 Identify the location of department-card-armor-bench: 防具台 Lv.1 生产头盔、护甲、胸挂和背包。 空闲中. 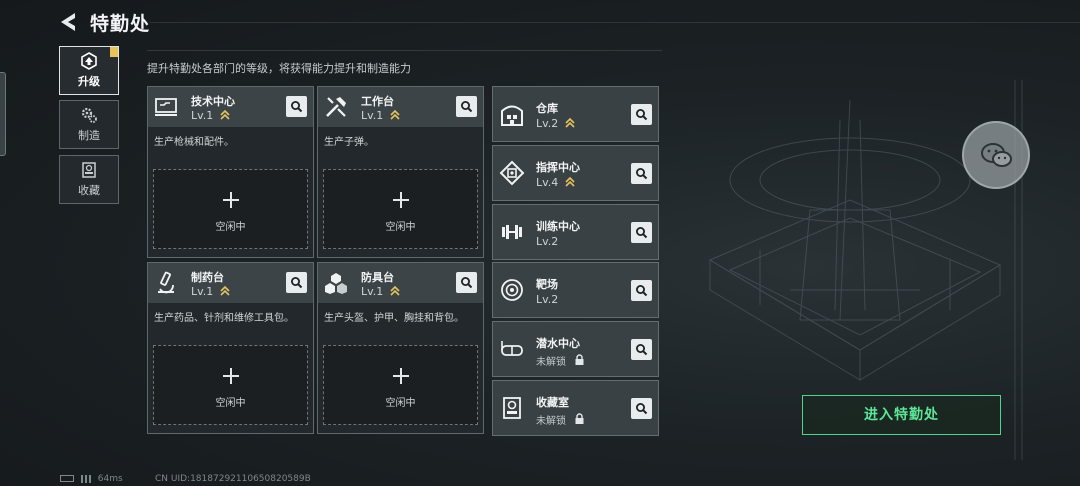
(400, 348).